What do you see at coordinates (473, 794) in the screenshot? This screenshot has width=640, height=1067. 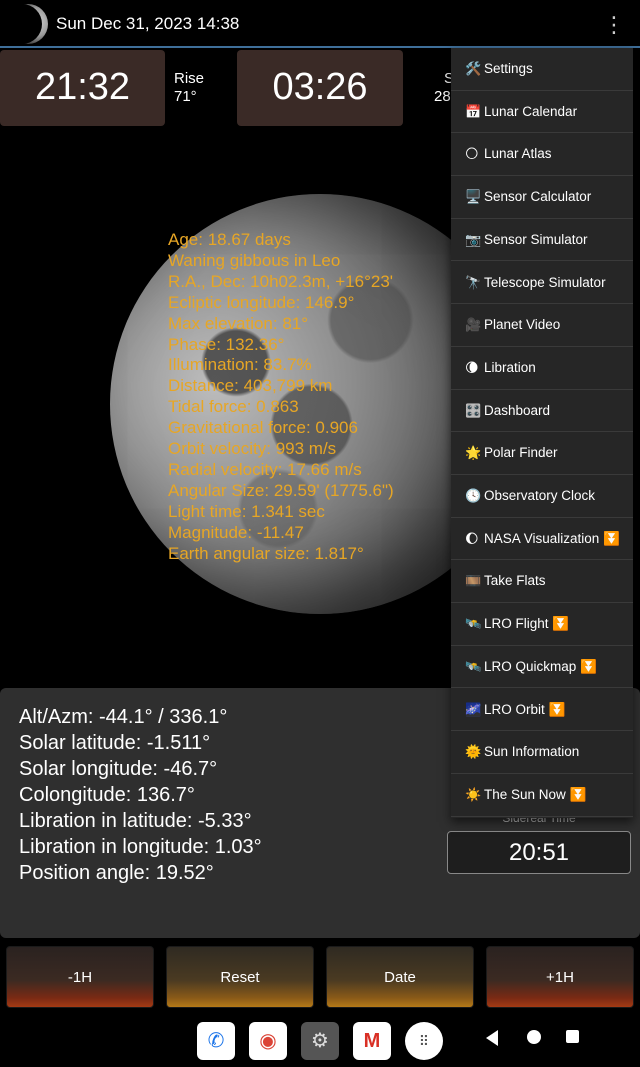 I see `menu-item-icon: ☀️` at bounding box center [473, 794].